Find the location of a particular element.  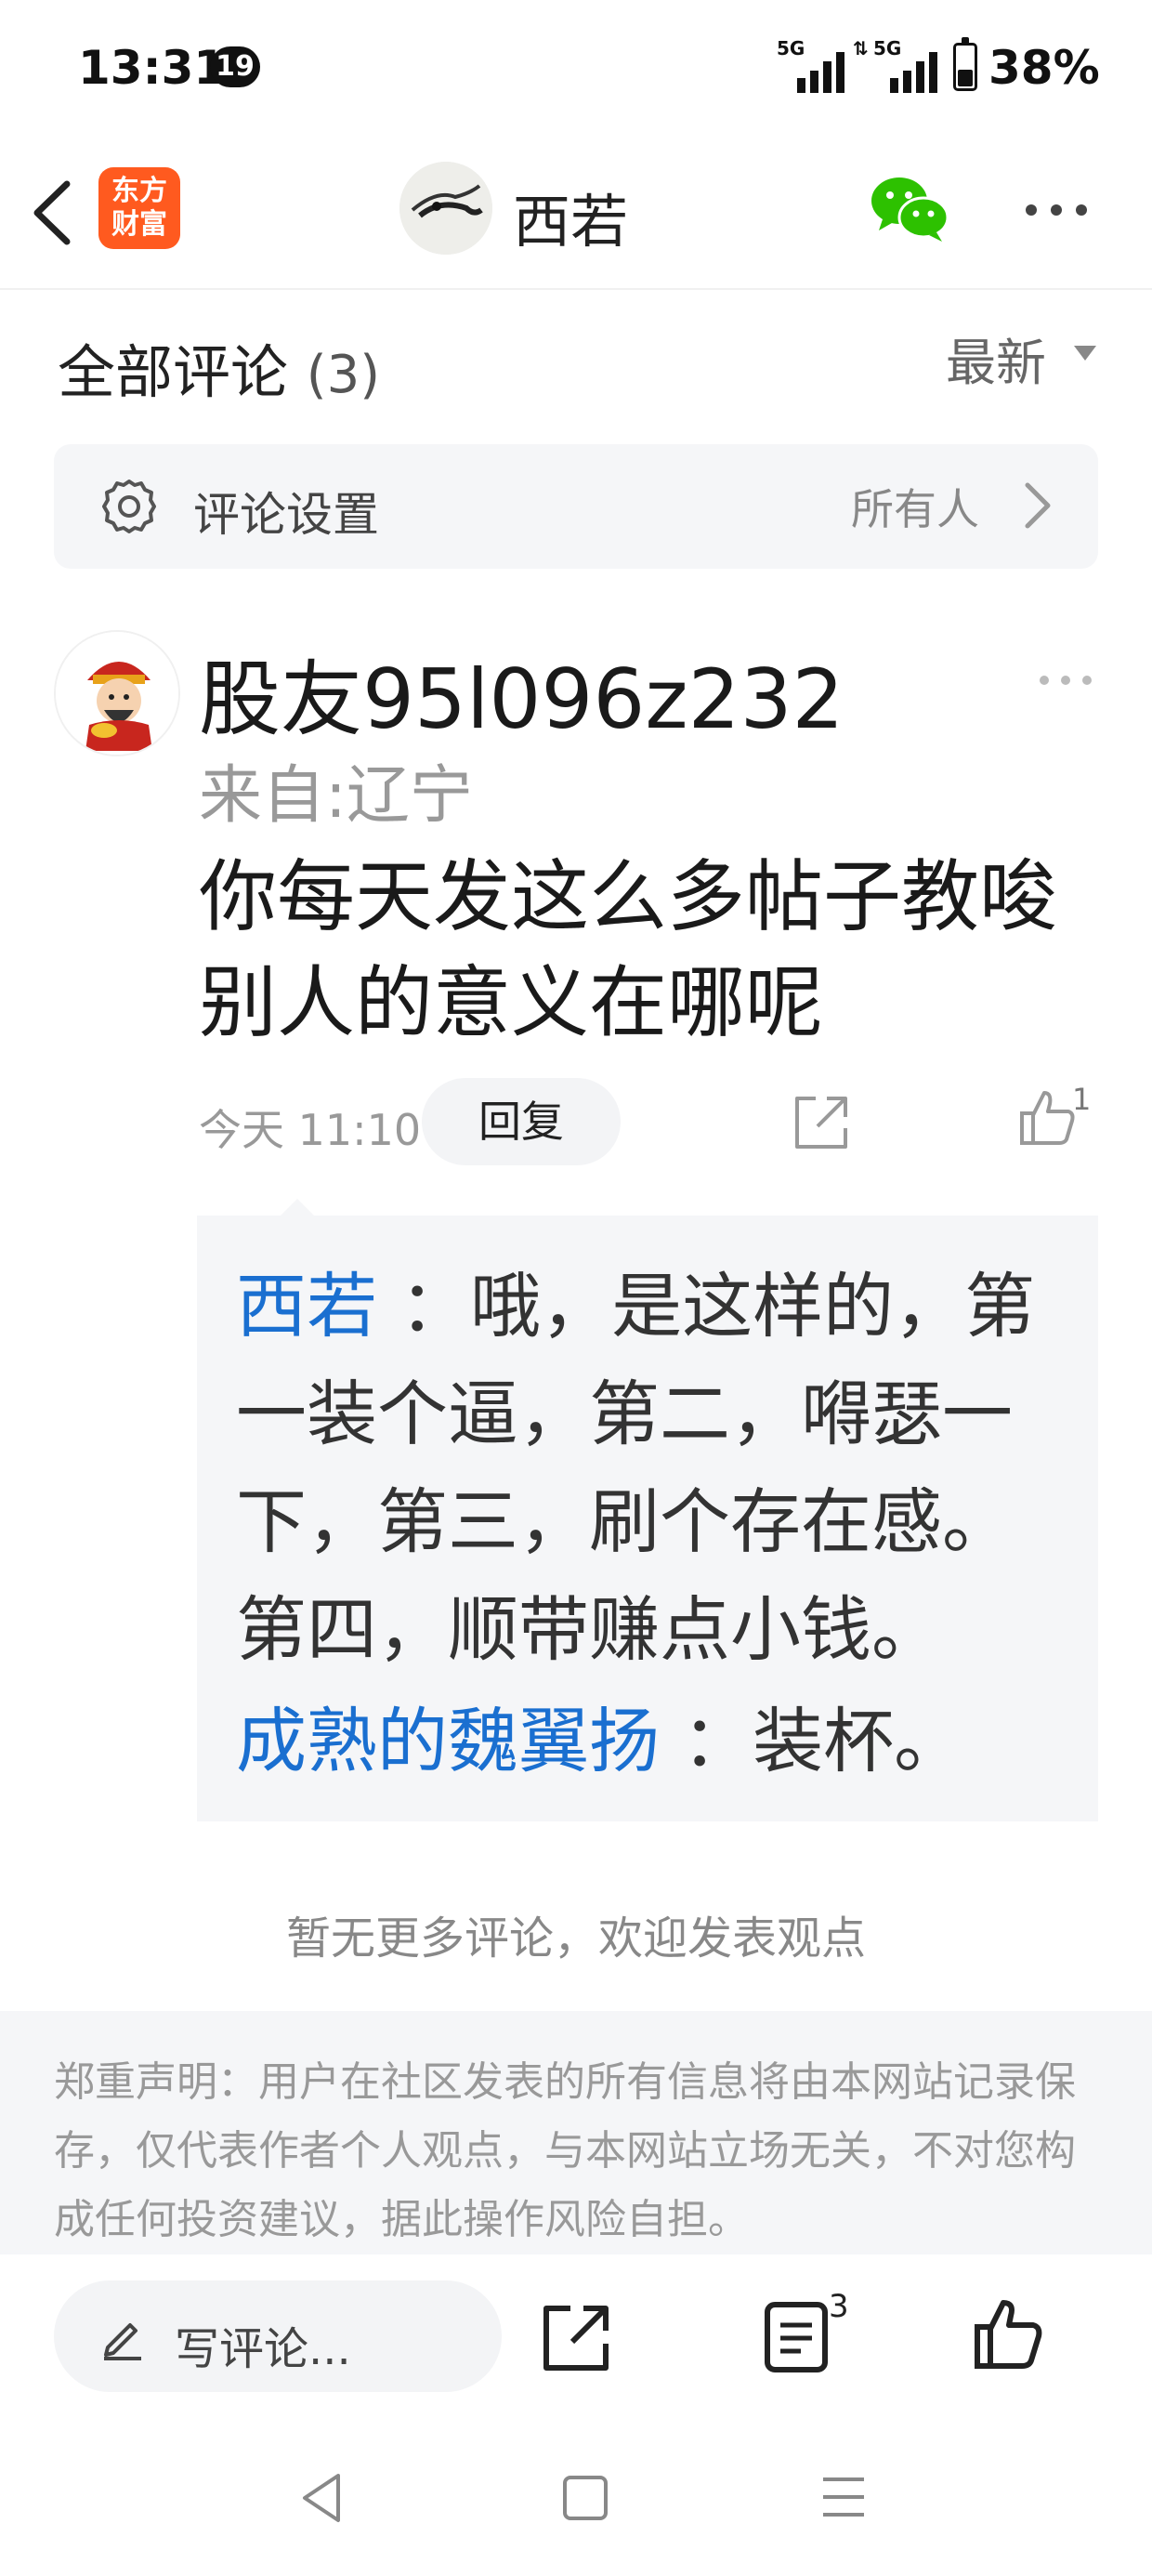

battery-icon is located at coordinates (965, 64).